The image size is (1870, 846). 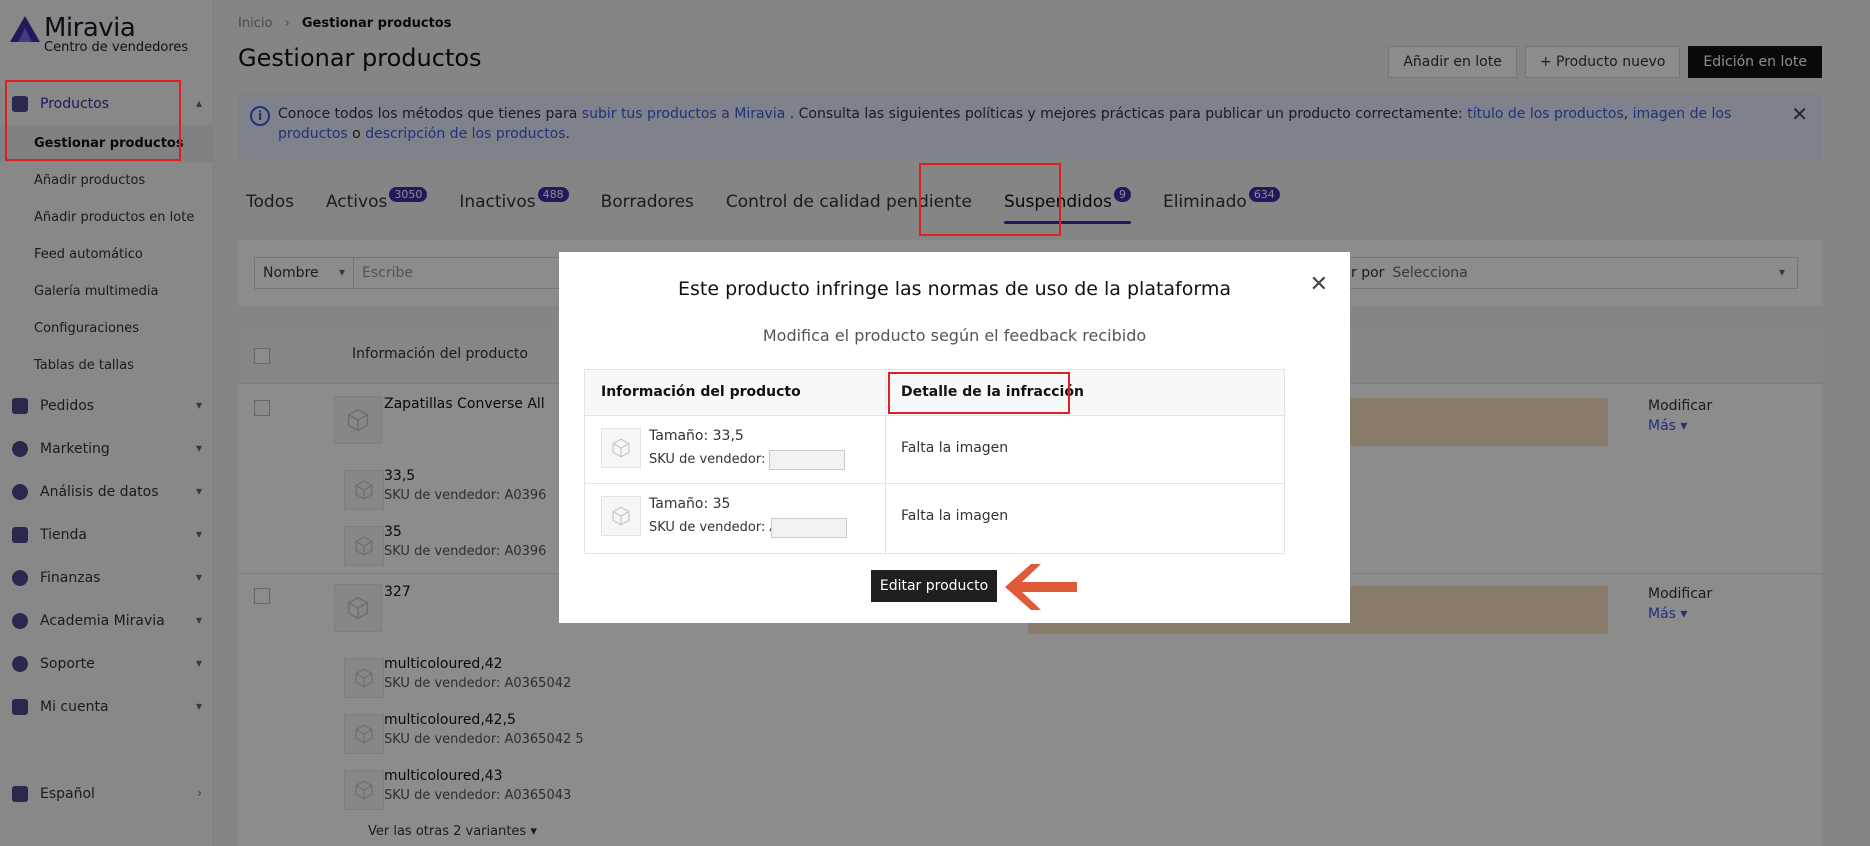 What do you see at coordinates (979, 393) in the screenshot?
I see `highlight-detail-header` at bounding box center [979, 393].